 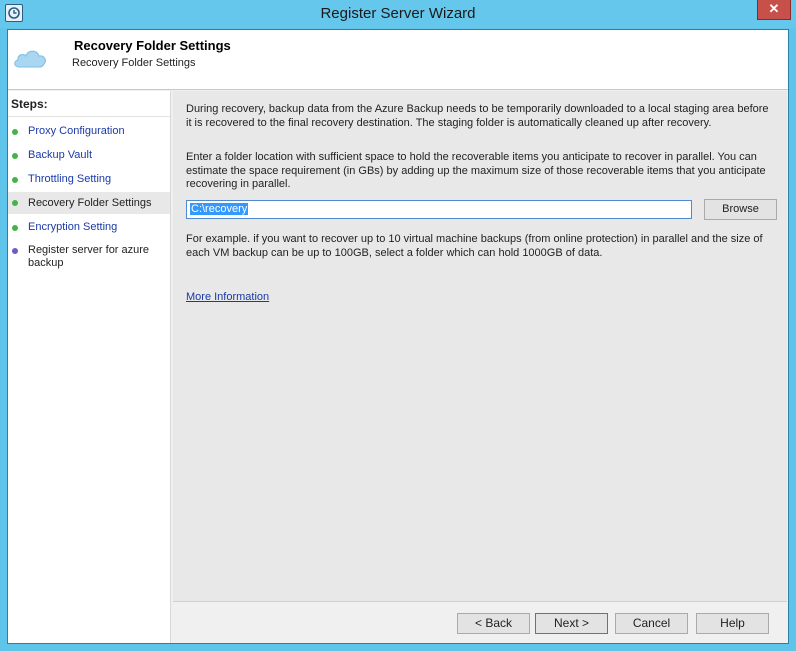 I want to click on steps-divider, so click(x=89, y=116).